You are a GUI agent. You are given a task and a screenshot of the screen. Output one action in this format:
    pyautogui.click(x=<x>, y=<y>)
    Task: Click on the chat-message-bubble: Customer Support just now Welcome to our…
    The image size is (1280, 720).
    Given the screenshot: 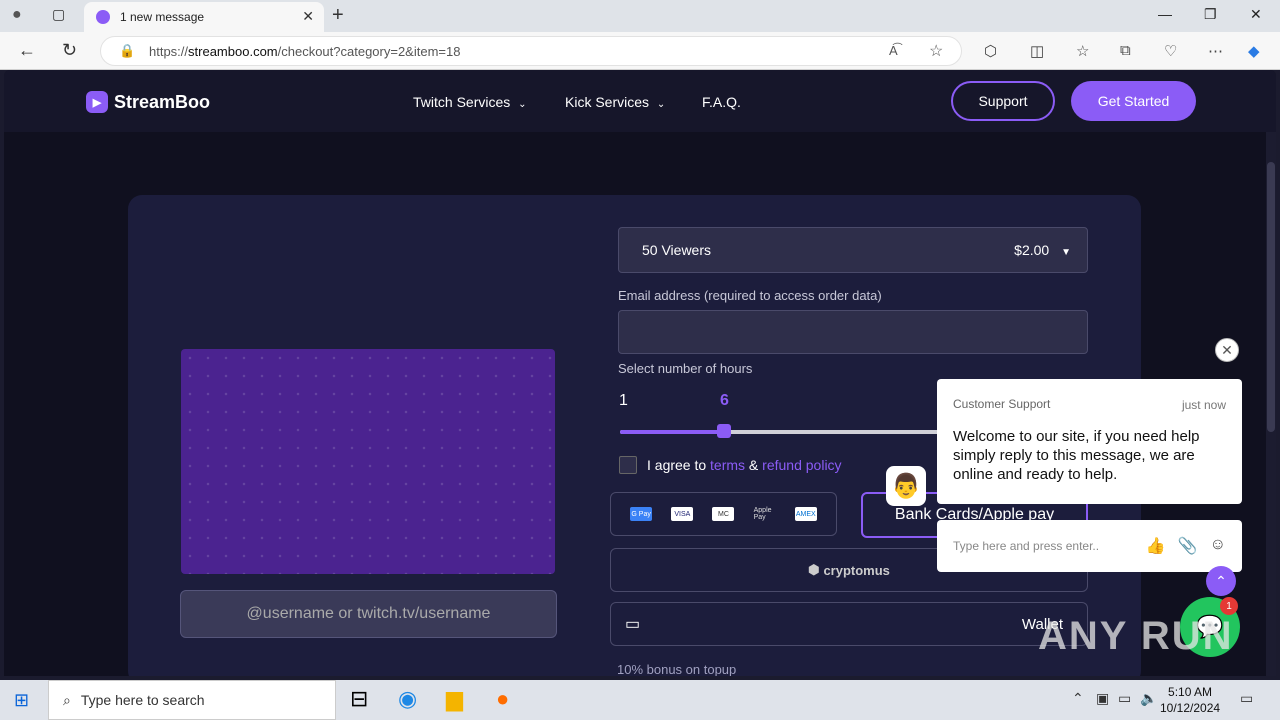 What is the action you would take?
    pyautogui.click(x=1089, y=441)
    